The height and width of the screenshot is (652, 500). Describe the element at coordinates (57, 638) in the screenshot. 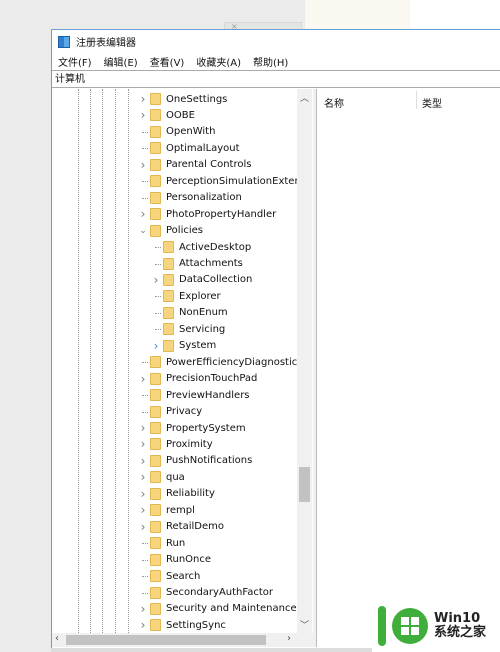

I see `scroll-left-icon: ‹` at that location.